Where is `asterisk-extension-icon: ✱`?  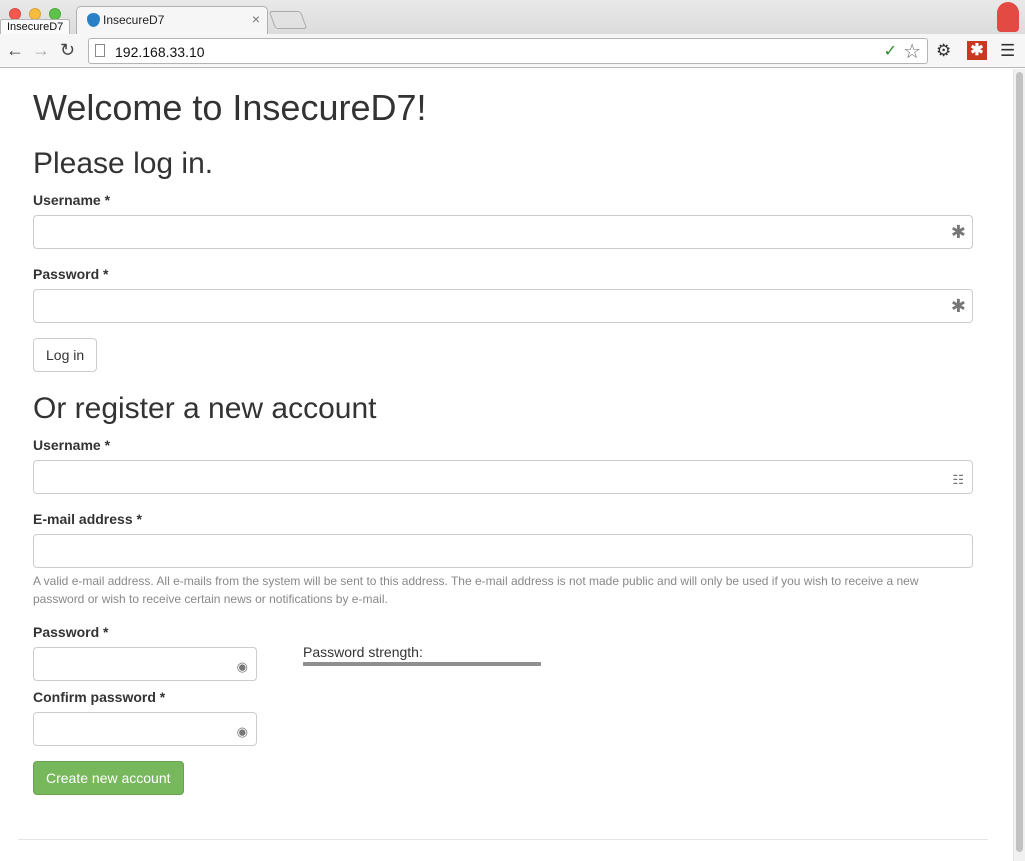
asterisk-extension-icon: ✱ is located at coordinates (977, 50).